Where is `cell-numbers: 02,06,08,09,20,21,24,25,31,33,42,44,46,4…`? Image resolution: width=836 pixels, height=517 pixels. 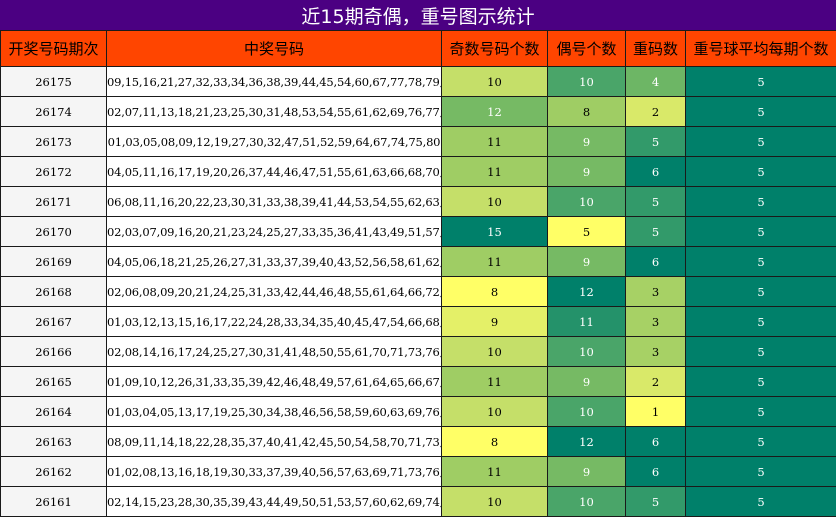
cell-numbers: 02,06,08,09,20,21,24,25,31,33,42,44,46,4… is located at coordinates (274, 291).